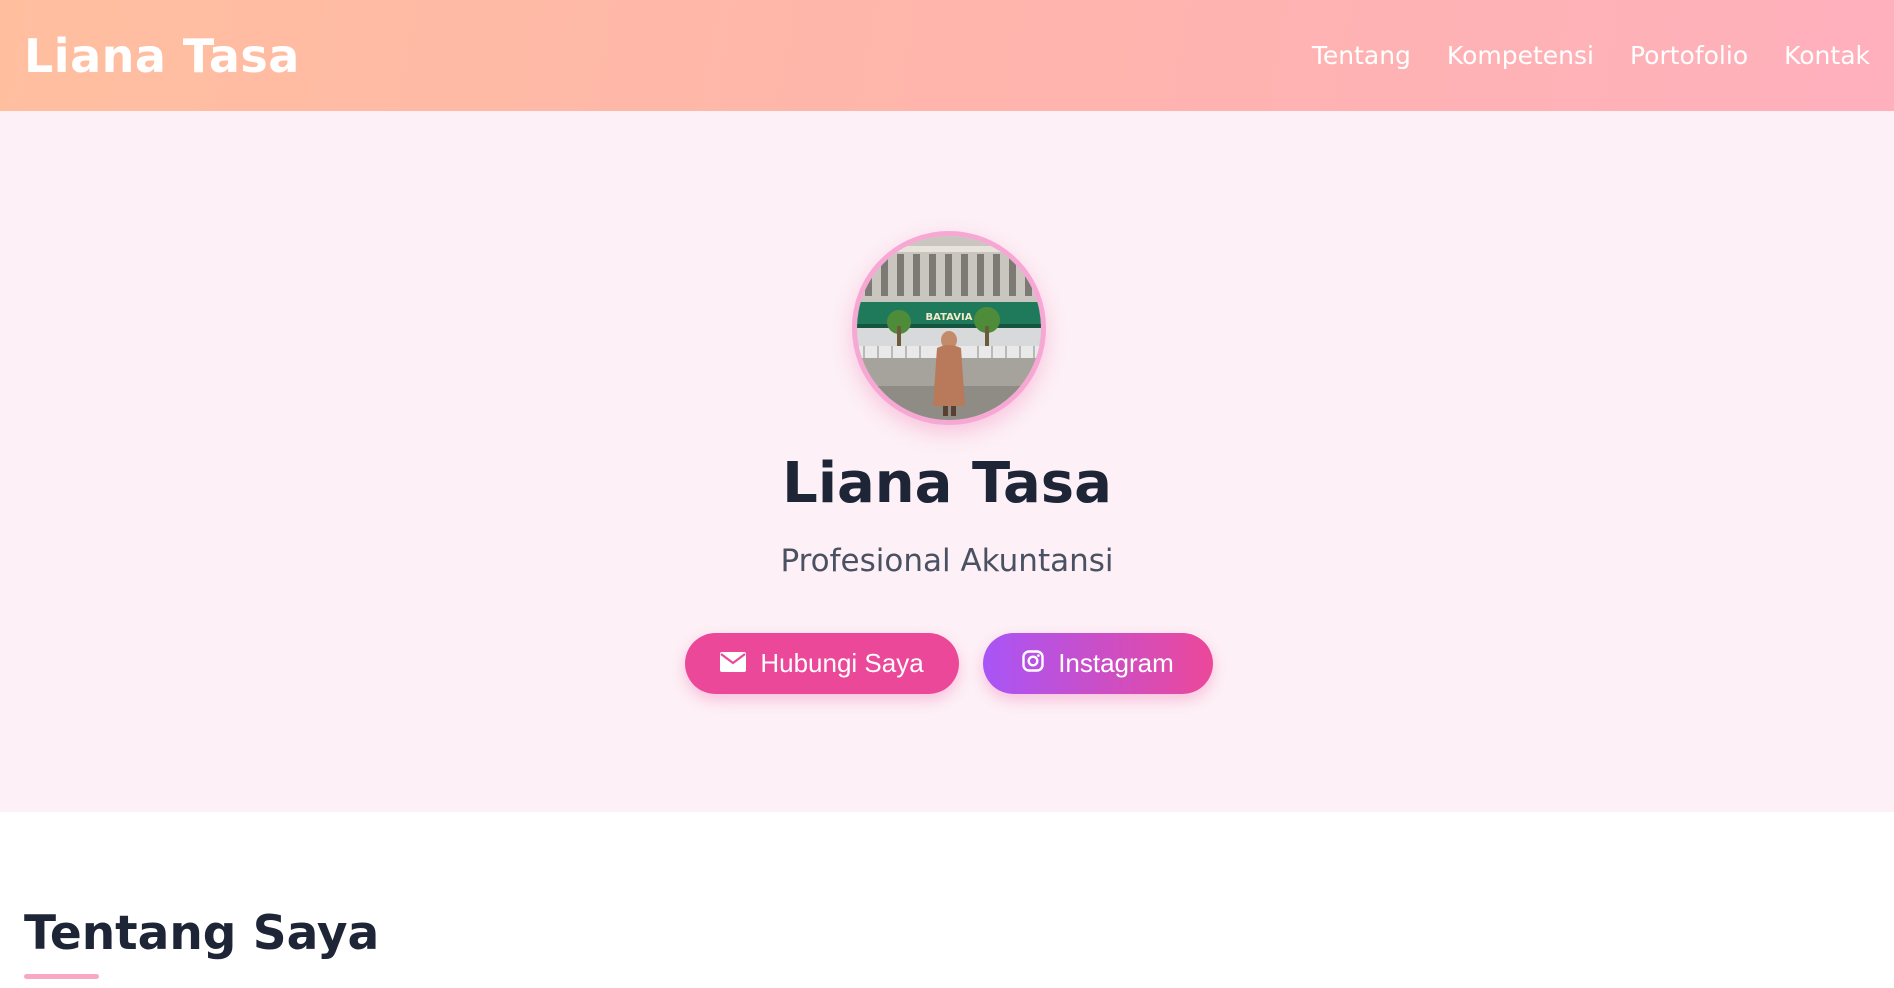  I want to click on profile-avatar: BATAVIA, so click(949, 328).